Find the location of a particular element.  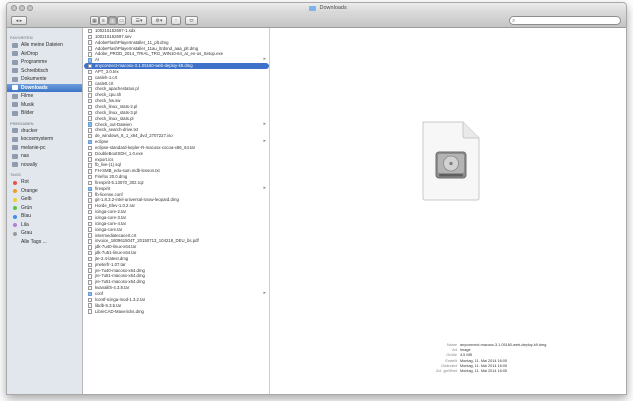

sidebar-item-lila: Lila is located at coordinates (44, 225).